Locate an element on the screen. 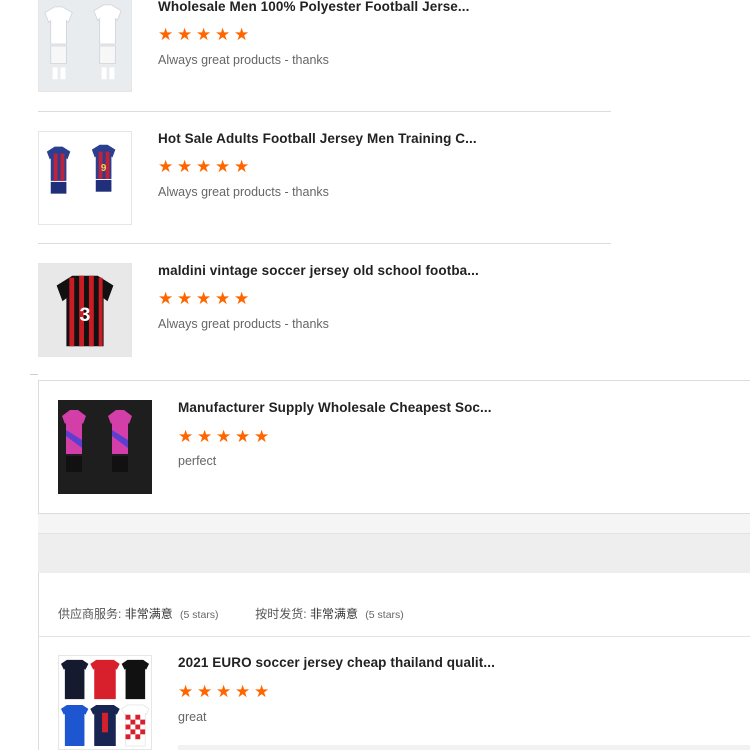 This screenshot has width=750, height=750. review-comment: great is located at coordinates (192, 717).